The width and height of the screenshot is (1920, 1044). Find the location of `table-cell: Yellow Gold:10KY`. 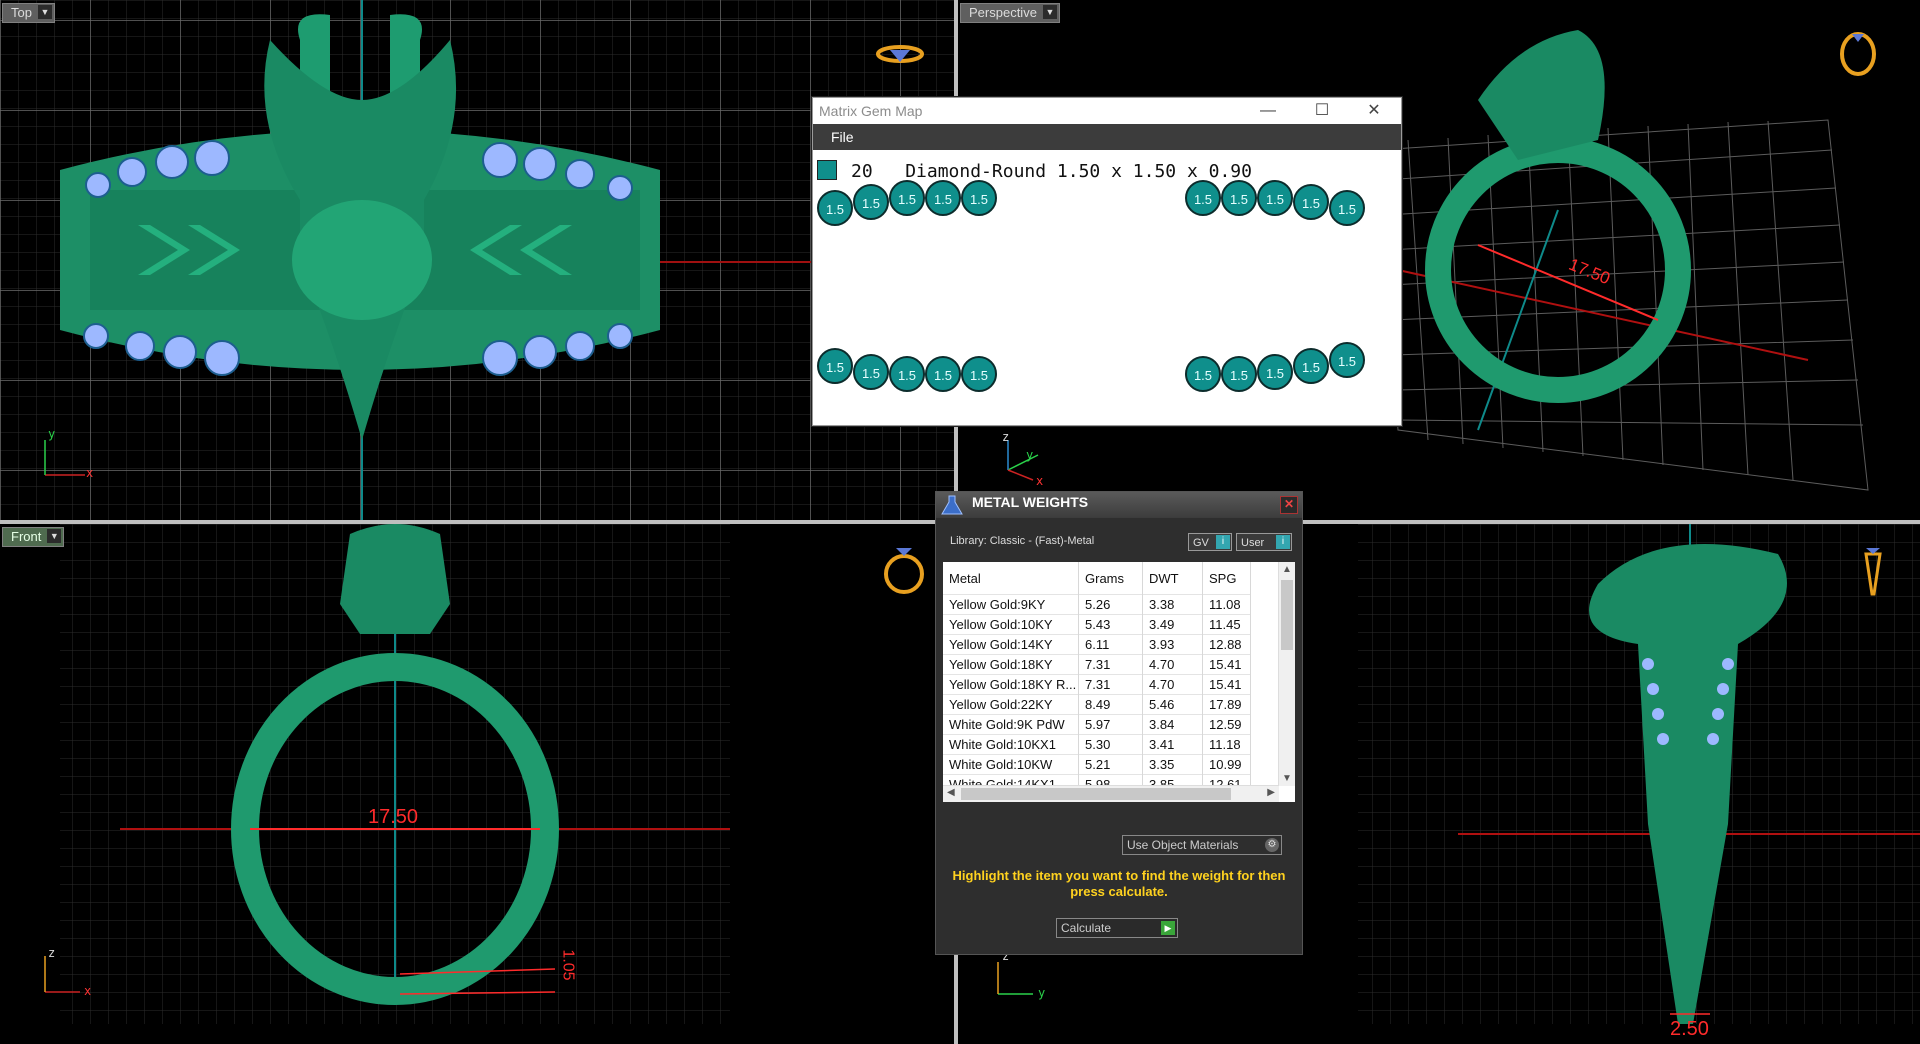

table-cell: Yellow Gold:10KY is located at coordinates (1011, 624).